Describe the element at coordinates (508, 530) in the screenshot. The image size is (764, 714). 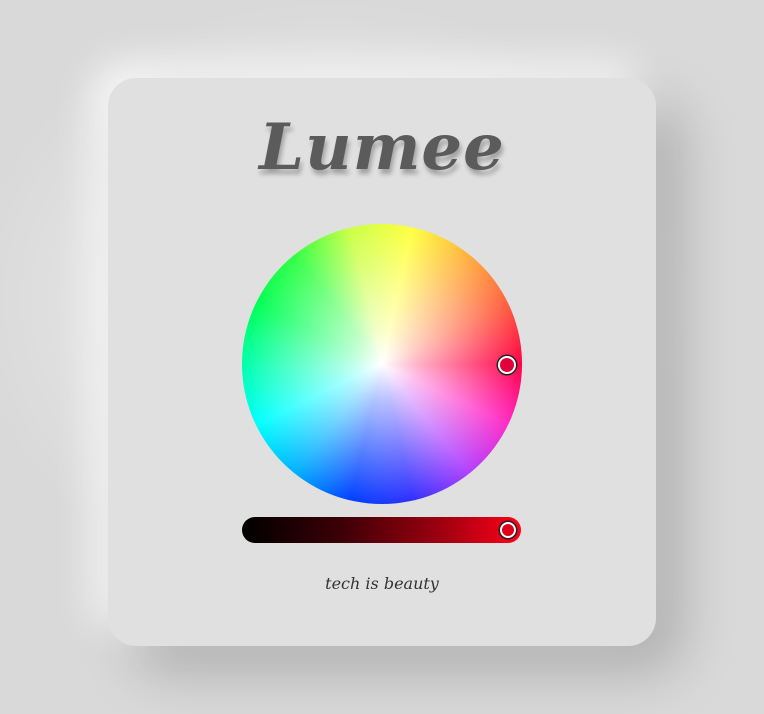
I see `brightness-slider-handle` at that location.